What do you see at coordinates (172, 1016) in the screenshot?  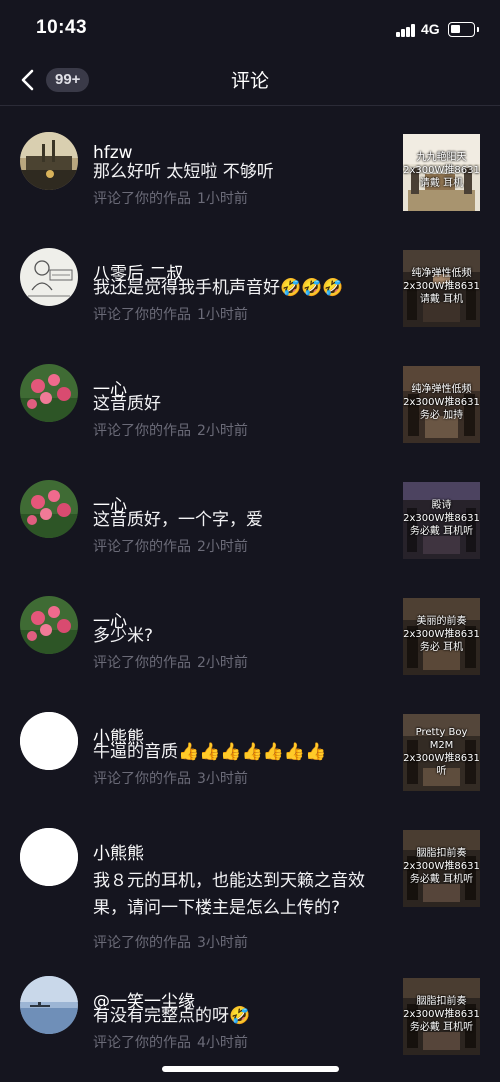 I see `comment-text: 有没有完整点的呀🤣` at bounding box center [172, 1016].